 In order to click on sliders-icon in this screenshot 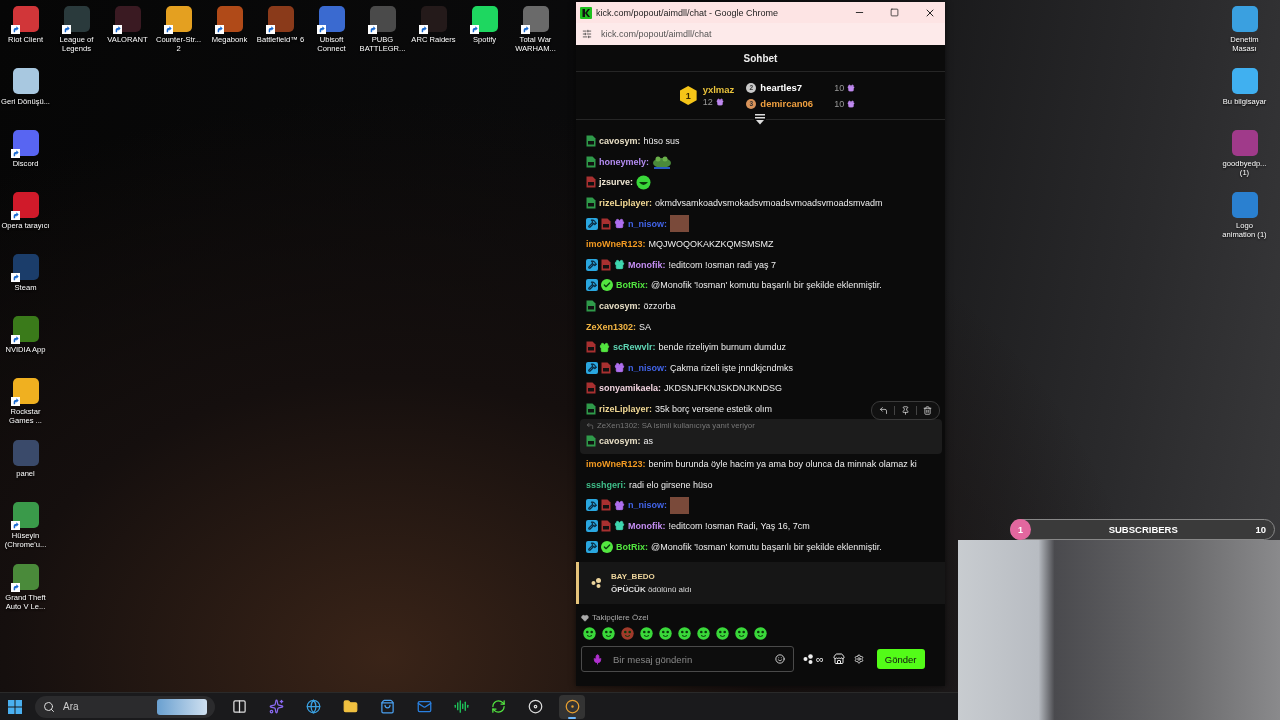, I will do `click(587, 34)`.